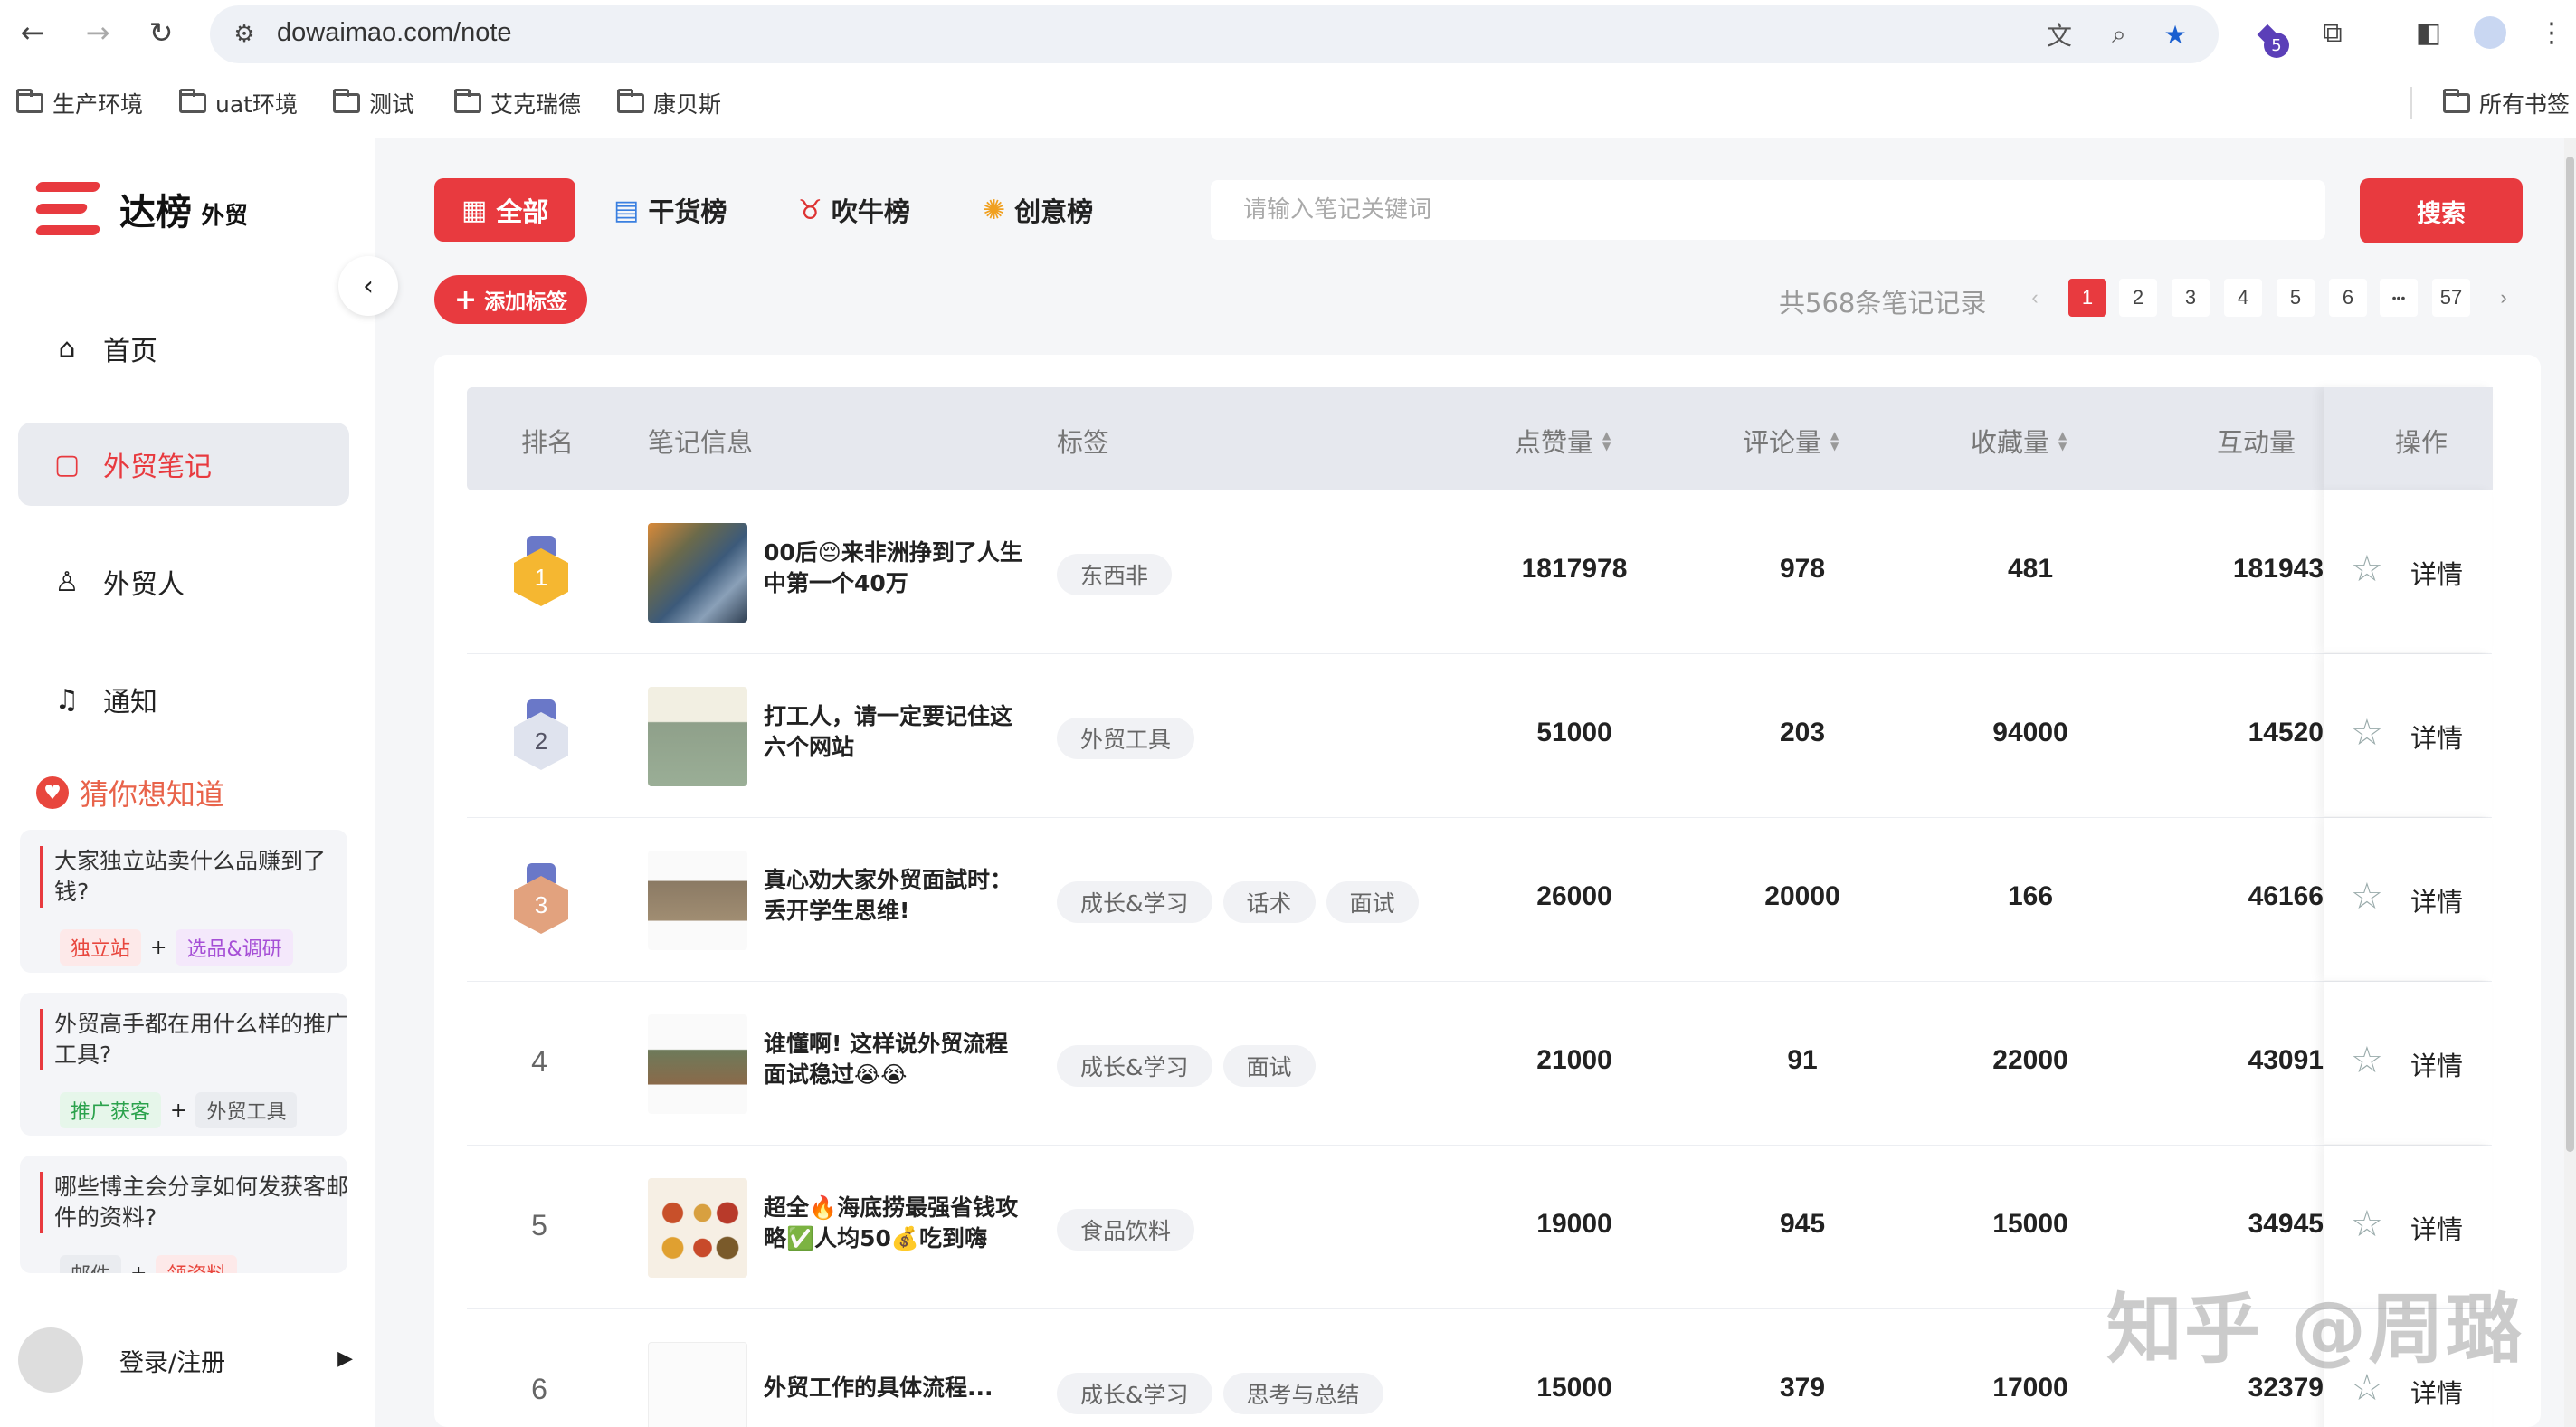 This screenshot has height=1427, width=2576. Describe the element at coordinates (101, 948) in the screenshot. I see `question-tag: 独立站` at that location.